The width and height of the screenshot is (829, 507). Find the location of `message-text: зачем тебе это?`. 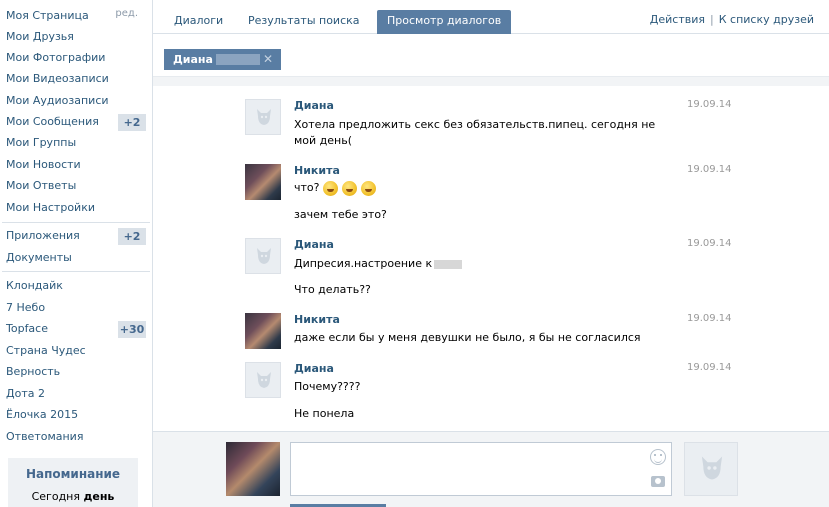

message-text: зачем тебе это? is located at coordinates (340, 214).